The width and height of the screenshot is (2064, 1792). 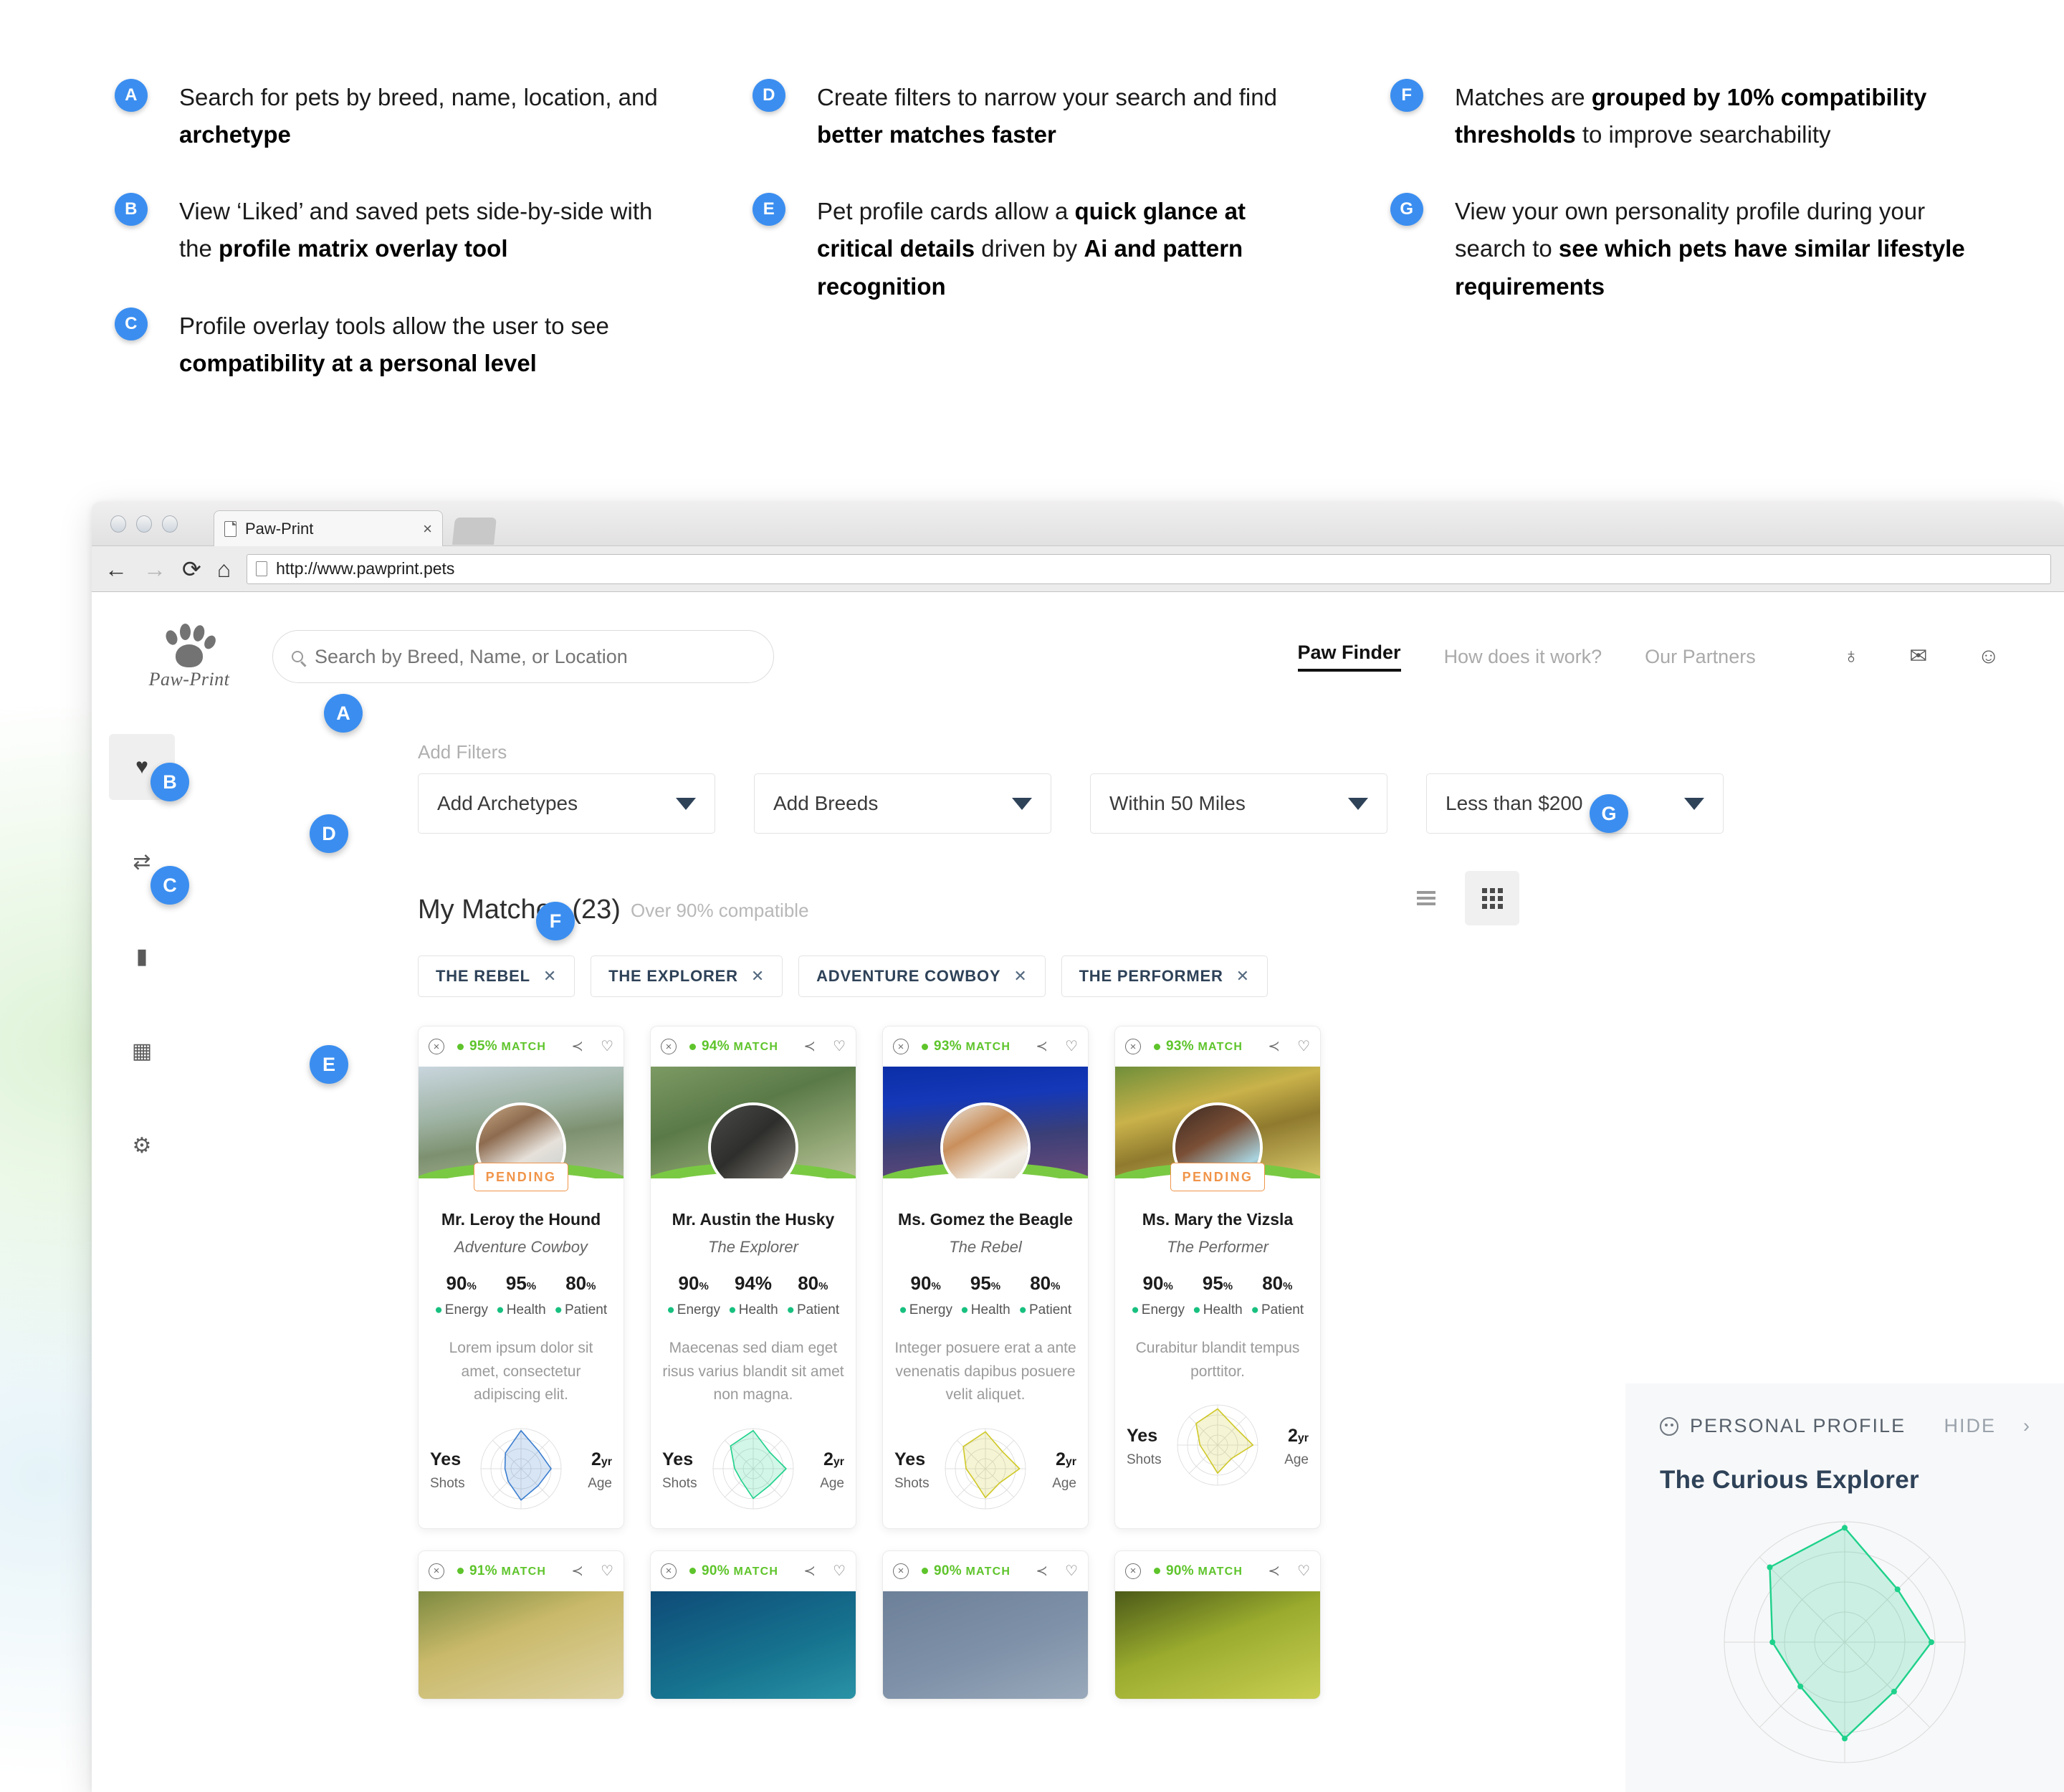 What do you see at coordinates (190, 657) in the screenshot?
I see `brand-logo: Paw-Print` at bounding box center [190, 657].